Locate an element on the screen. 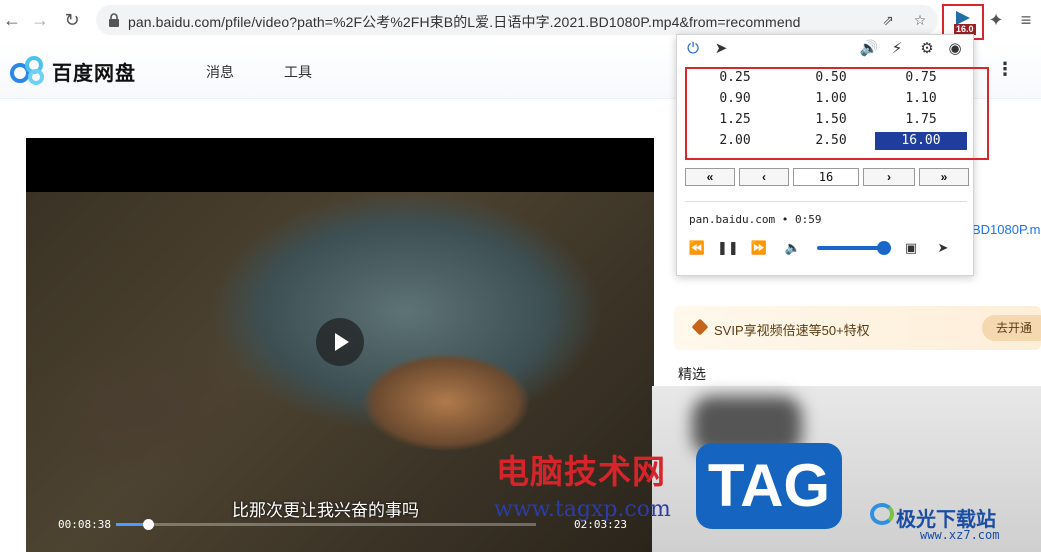 The image size is (1041, 552). section-title: 精选 is located at coordinates (692, 374).